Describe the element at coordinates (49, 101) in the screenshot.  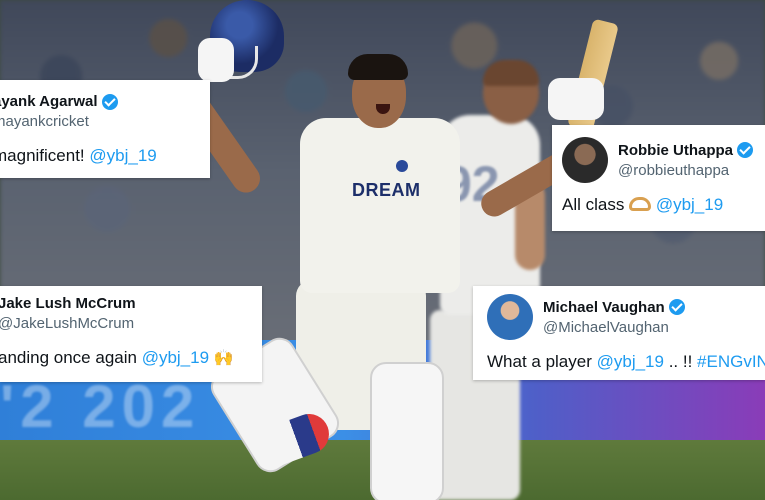
I see `author-name-text: ayank Agarwal` at that location.